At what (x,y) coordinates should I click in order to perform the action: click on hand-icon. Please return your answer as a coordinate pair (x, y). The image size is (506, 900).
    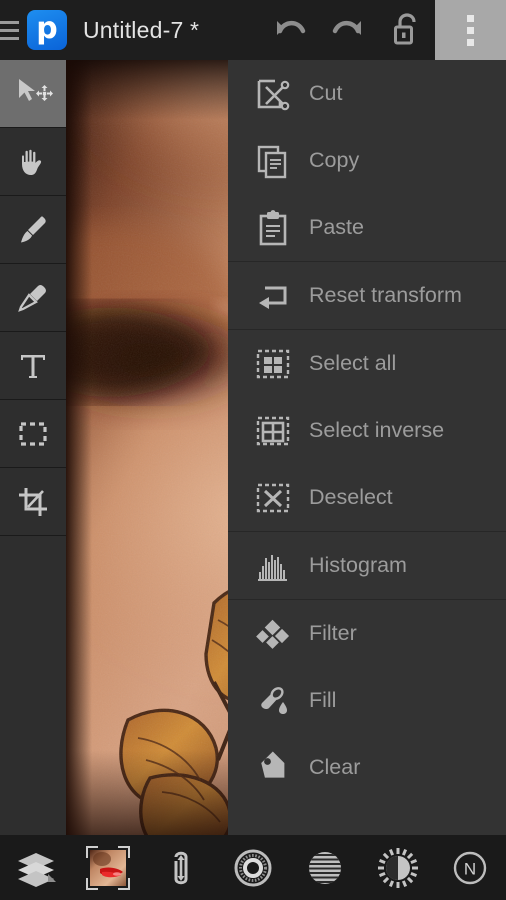
    Looking at the image, I should click on (32, 162).